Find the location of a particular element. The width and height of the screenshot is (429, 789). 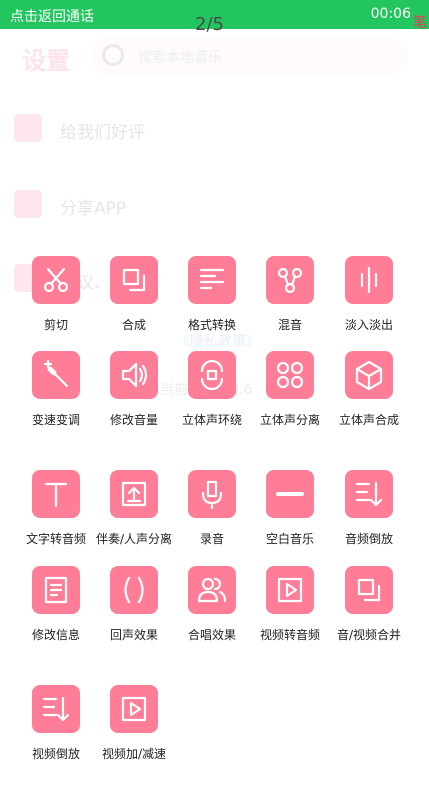

fade-icon is located at coordinates (369, 280).